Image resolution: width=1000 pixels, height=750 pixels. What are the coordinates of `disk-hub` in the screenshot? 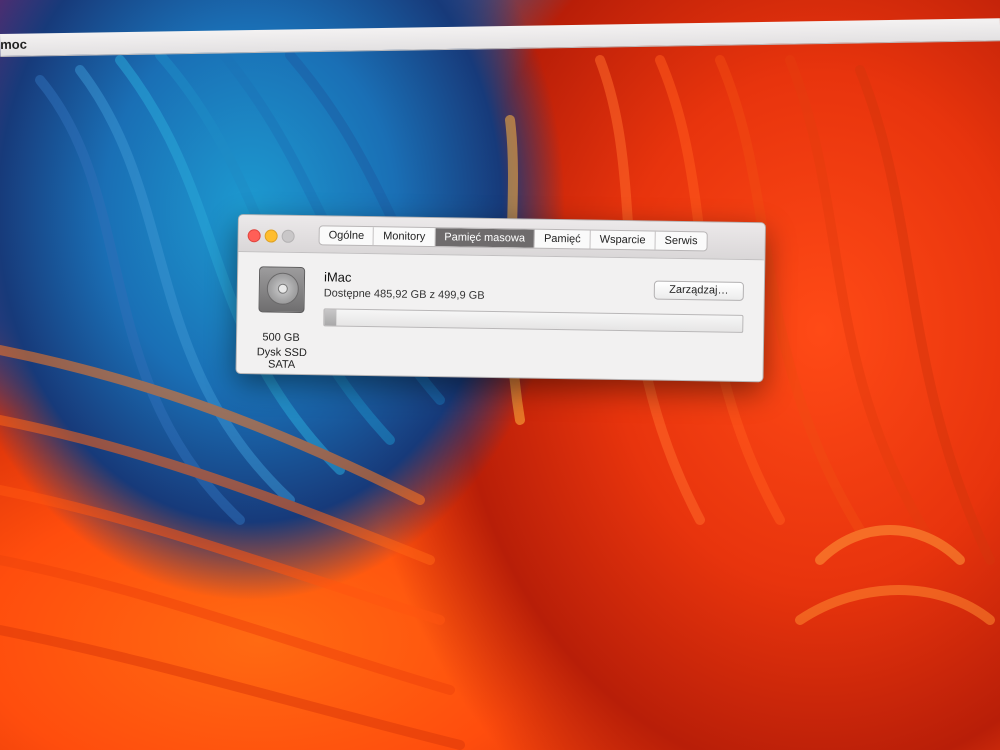 It's located at (282, 288).